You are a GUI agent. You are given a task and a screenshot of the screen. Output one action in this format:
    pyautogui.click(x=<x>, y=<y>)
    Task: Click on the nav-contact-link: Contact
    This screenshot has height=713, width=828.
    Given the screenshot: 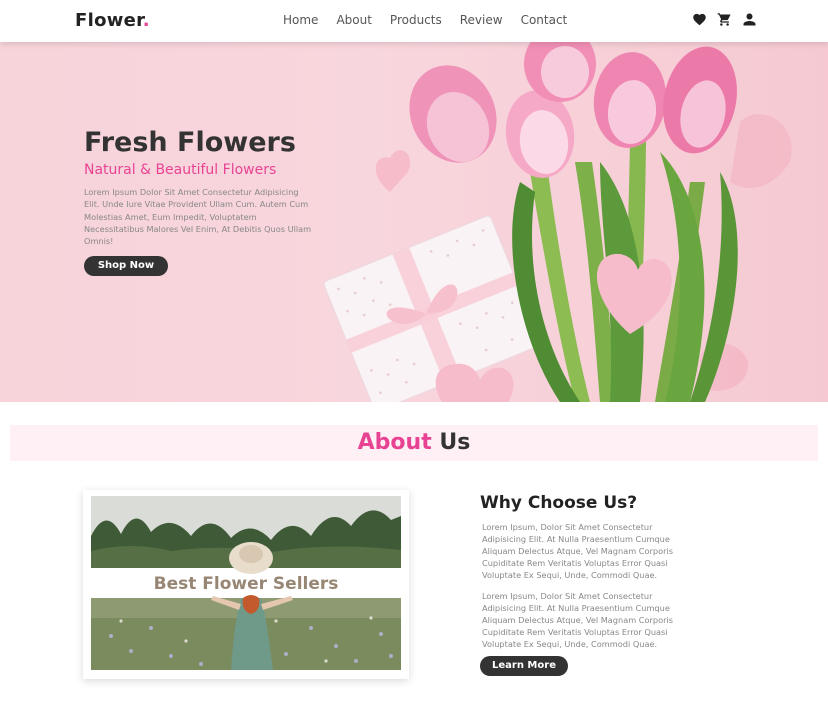 What is the action you would take?
    pyautogui.click(x=544, y=20)
    